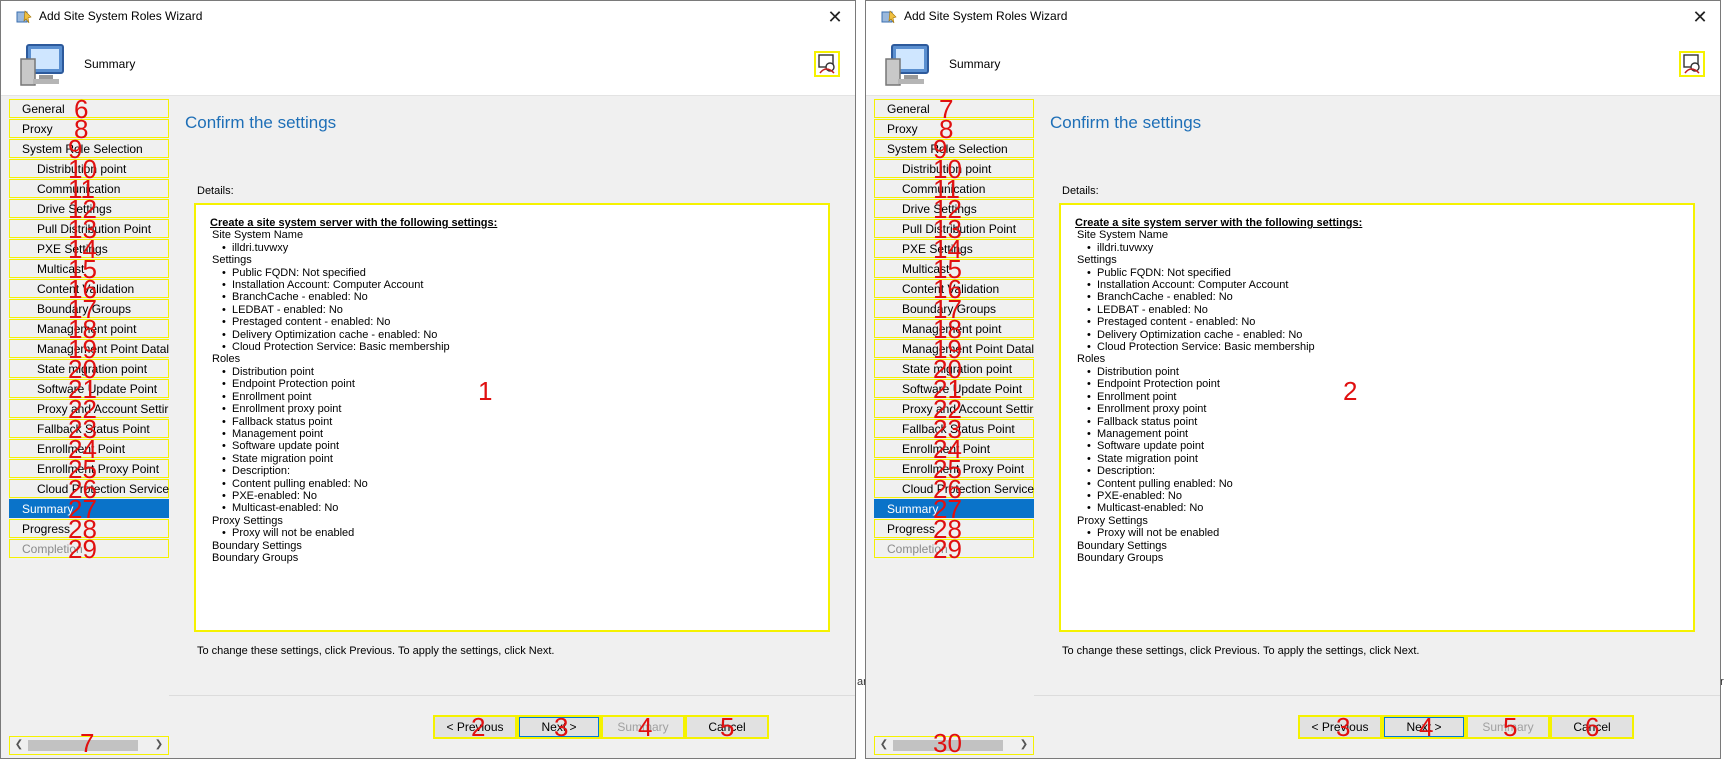 Image resolution: width=1726 pixels, height=759 pixels. Describe the element at coordinates (519, 248) in the screenshot. I see `details-line: illdri.tuvwxy` at that location.